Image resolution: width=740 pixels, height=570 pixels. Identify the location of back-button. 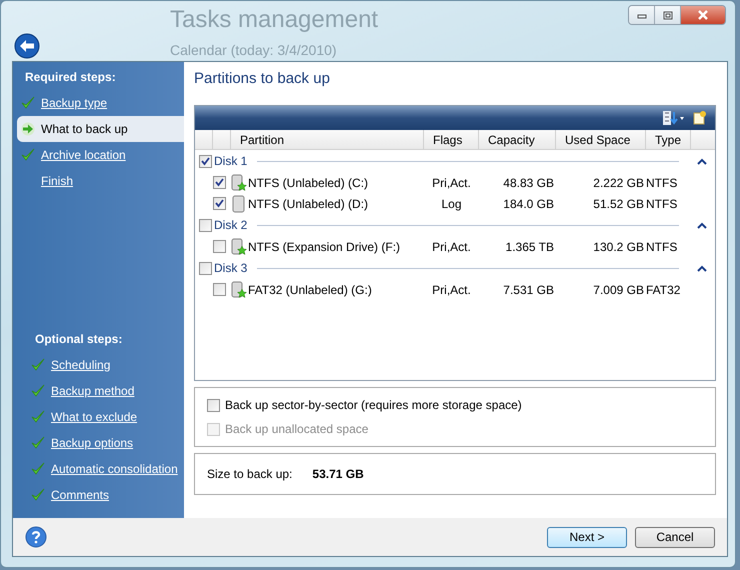
(28, 47).